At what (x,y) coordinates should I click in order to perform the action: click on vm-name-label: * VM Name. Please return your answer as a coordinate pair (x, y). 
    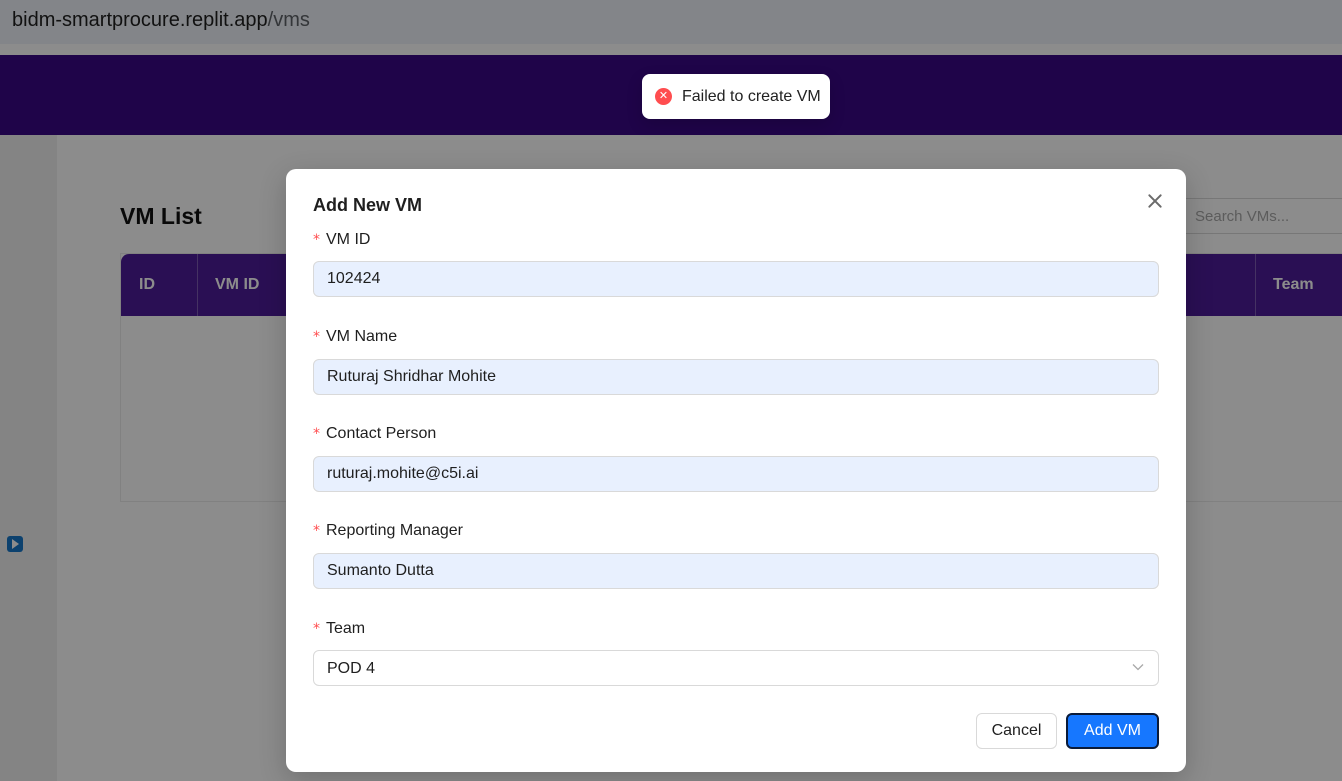
    Looking at the image, I should click on (355, 337).